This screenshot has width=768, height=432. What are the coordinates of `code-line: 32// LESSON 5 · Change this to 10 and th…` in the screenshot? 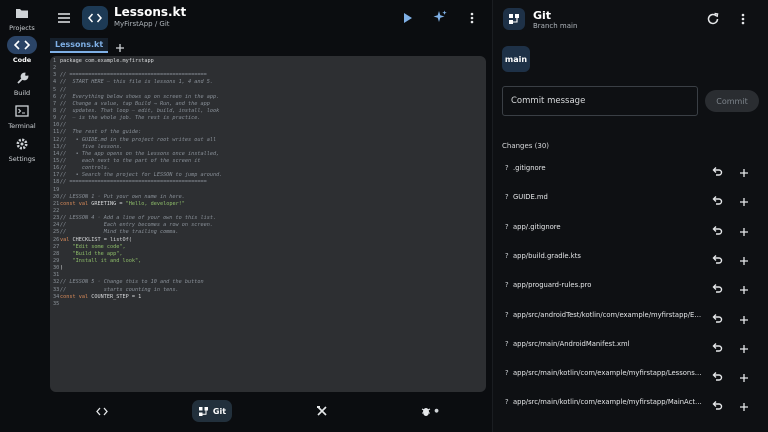 It's located at (269, 282).